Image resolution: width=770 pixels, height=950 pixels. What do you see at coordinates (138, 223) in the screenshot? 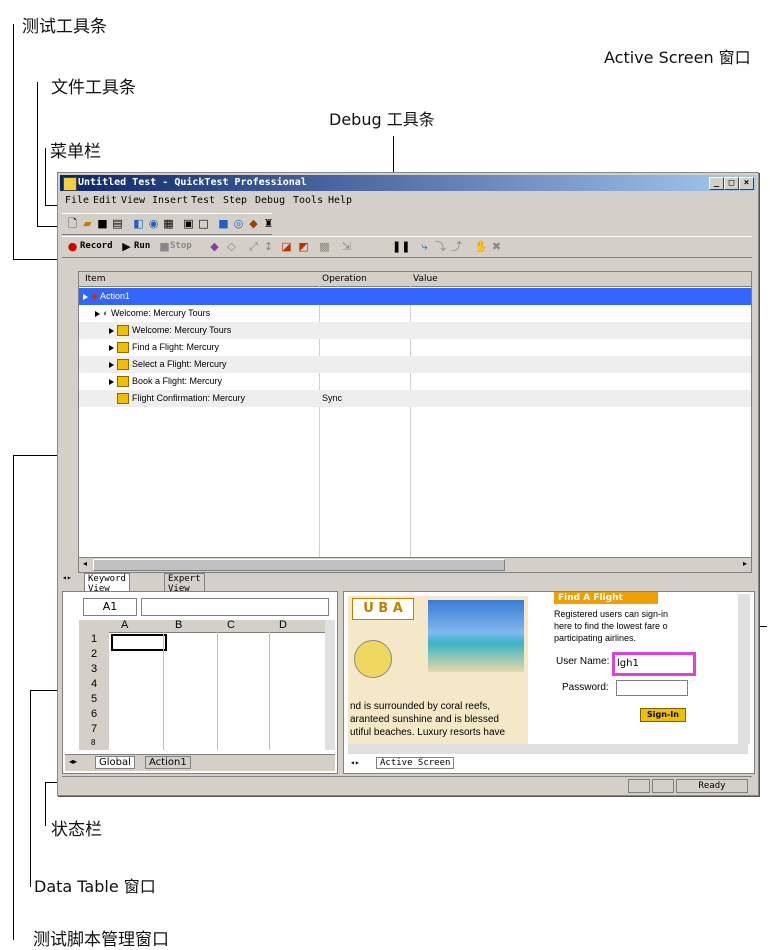
I see `object-repository-icon: ◧` at bounding box center [138, 223].